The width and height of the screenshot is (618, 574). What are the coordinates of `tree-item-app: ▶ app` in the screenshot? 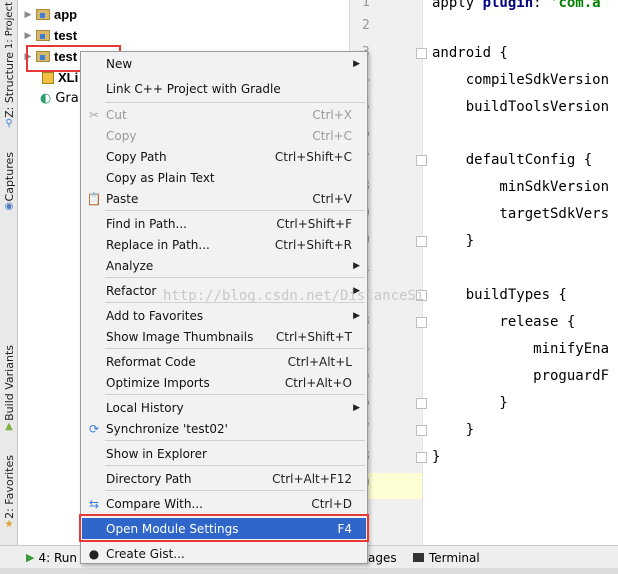 It's located at (50, 14).